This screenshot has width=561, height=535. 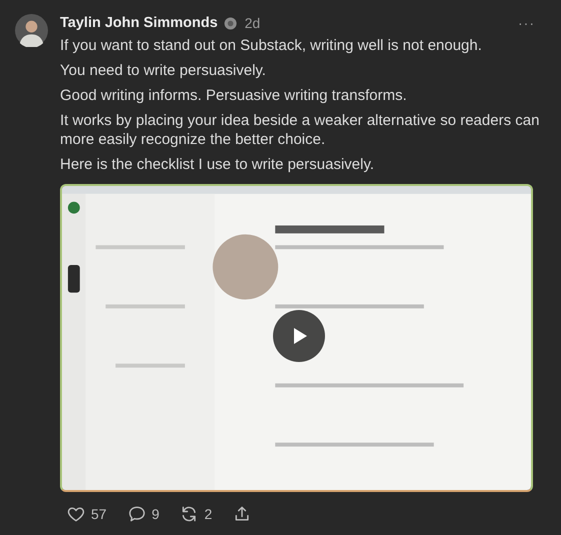 I want to click on post-text: Here is the checklist I use to write persuasively., so click(x=218, y=164).